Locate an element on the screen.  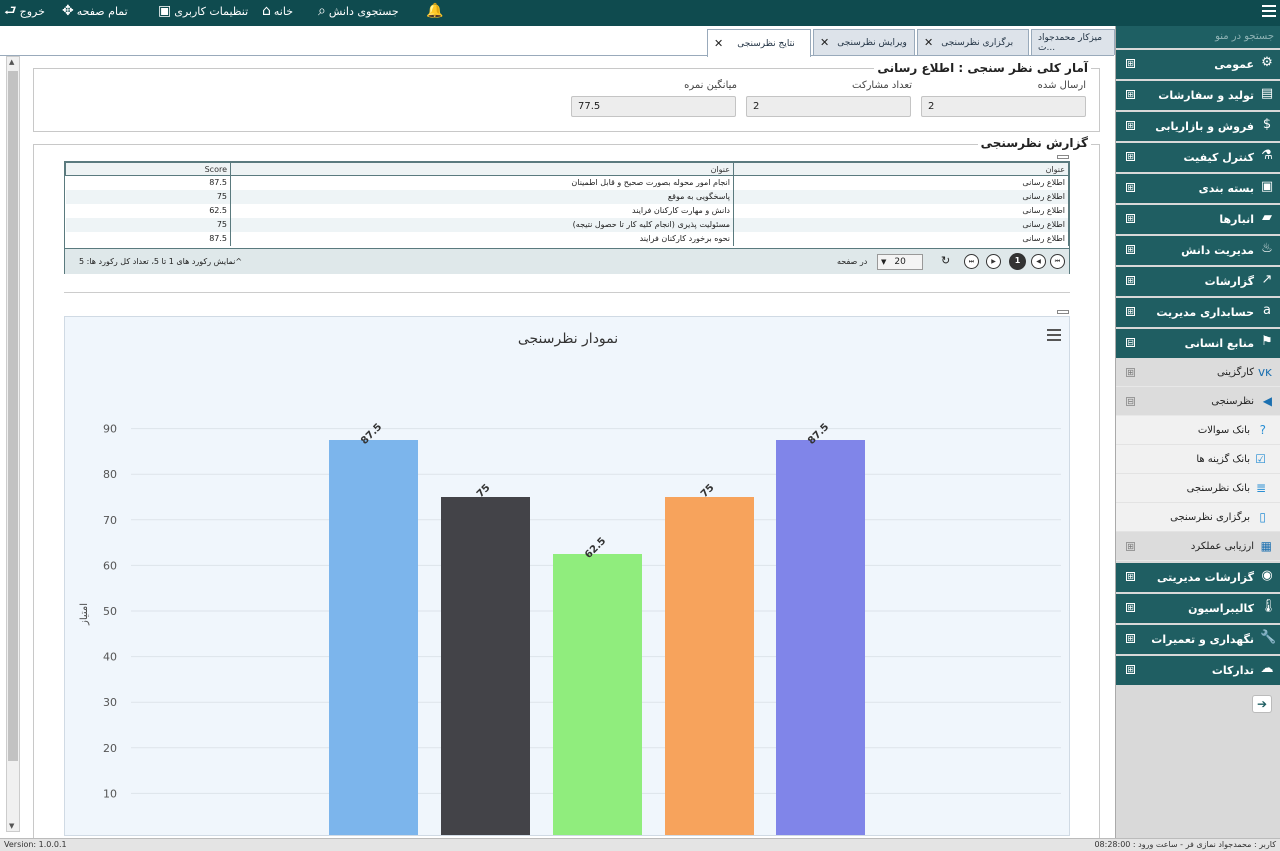
next-page-icon: ▶ is located at coordinates (993, 261).